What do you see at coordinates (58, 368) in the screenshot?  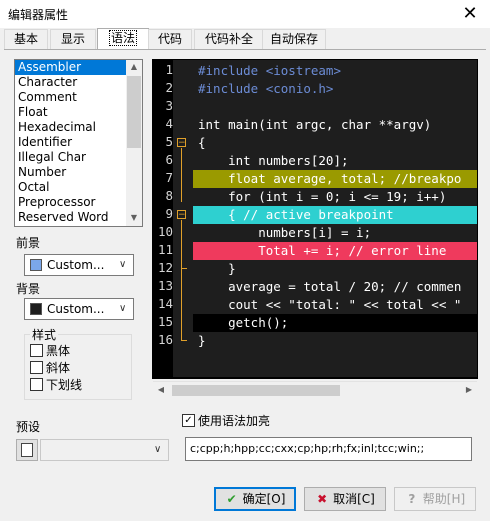 I see `italic-label: 斜体` at bounding box center [58, 368].